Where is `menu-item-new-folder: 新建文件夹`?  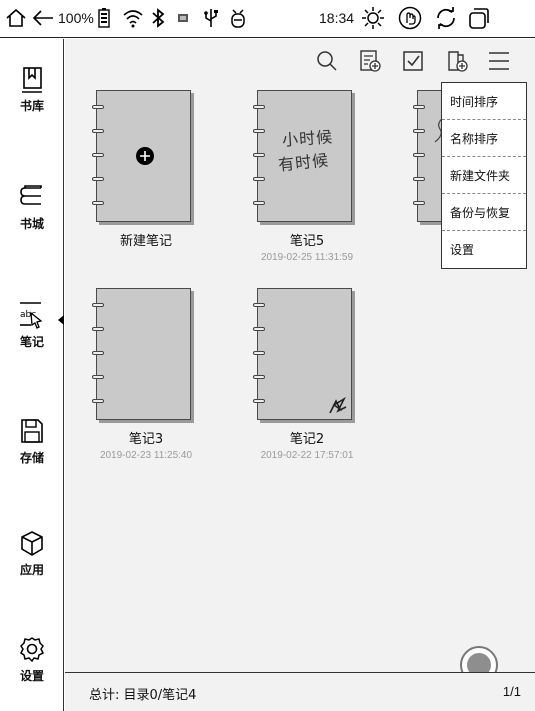 menu-item-new-folder: 新建文件夹 is located at coordinates (484, 175).